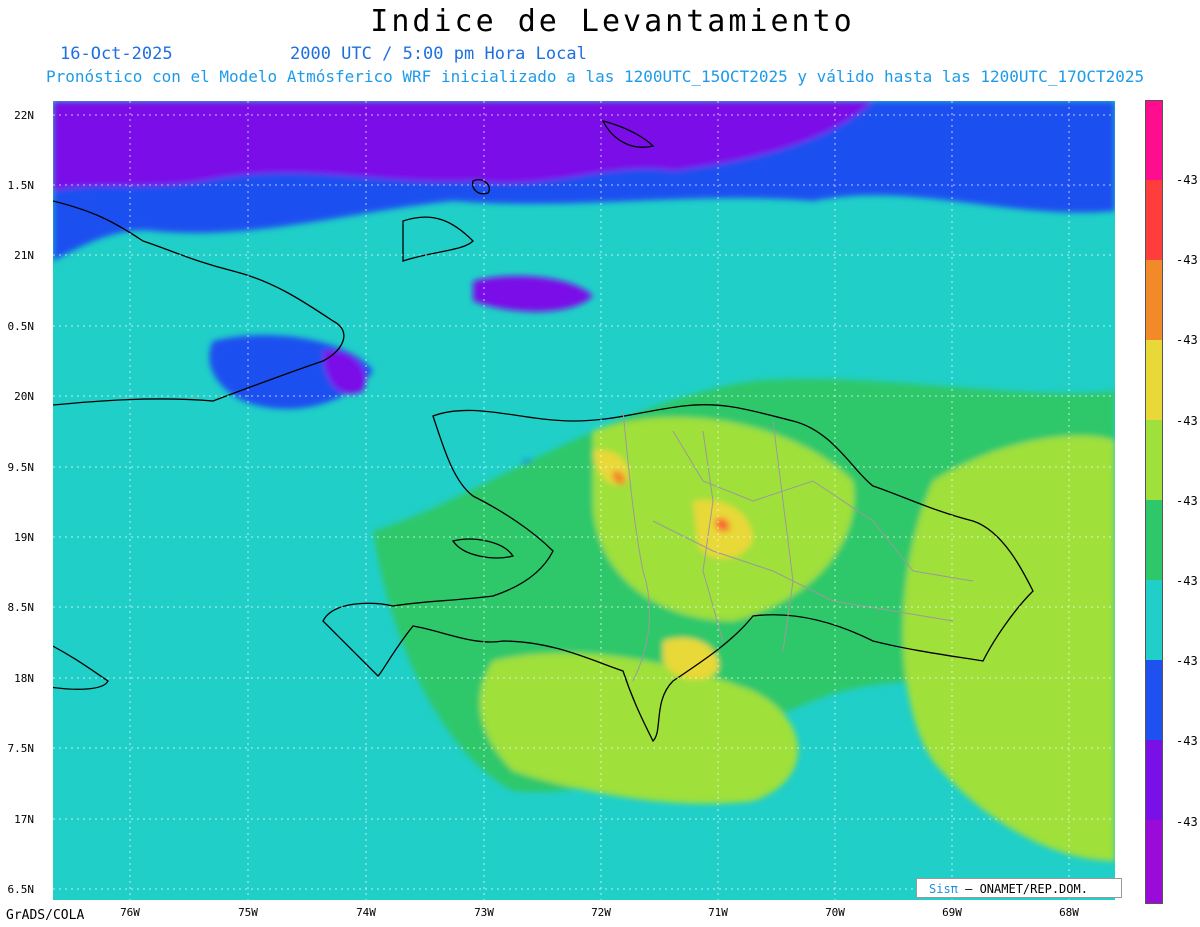 The image size is (1200, 927). What do you see at coordinates (45, 915) in the screenshot?
I see `grads-footer: GrADS/COLA` at bounding box center [45, 915].